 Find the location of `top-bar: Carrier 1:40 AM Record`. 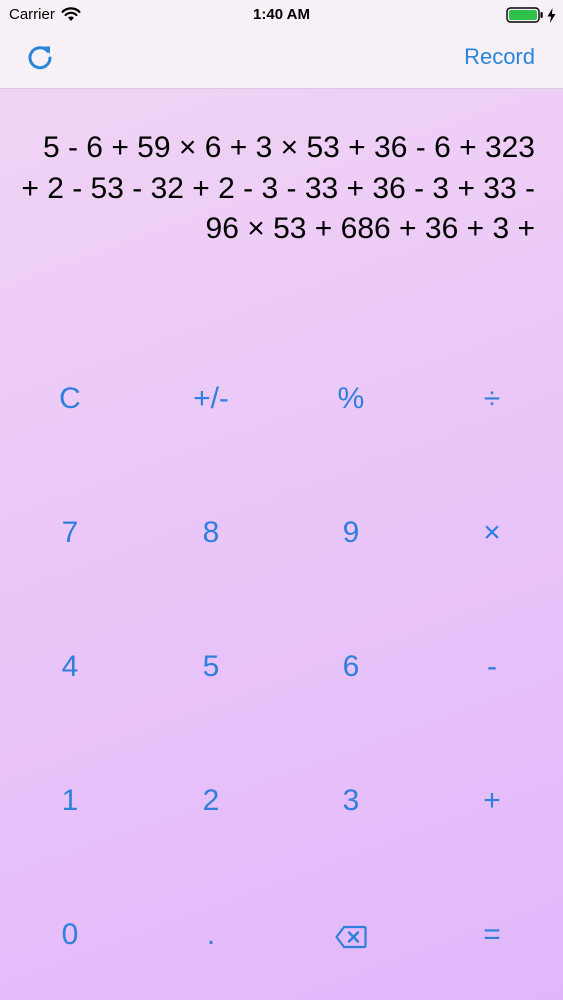

top-bar: Carrier 1:40 AM Record is located at coordinates (281, 44).